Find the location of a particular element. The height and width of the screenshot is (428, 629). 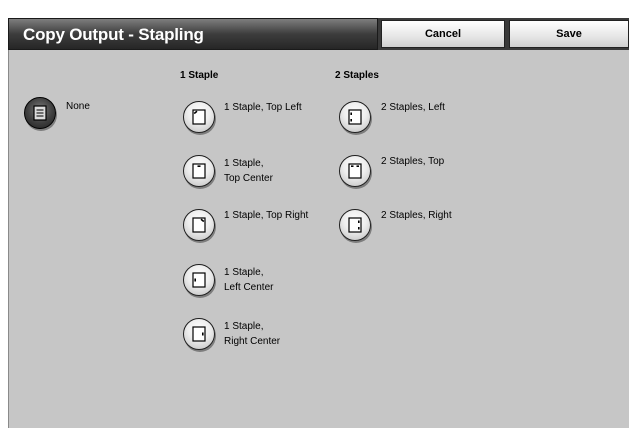

staple-top-left-icon is located at coordinates (199, 117).